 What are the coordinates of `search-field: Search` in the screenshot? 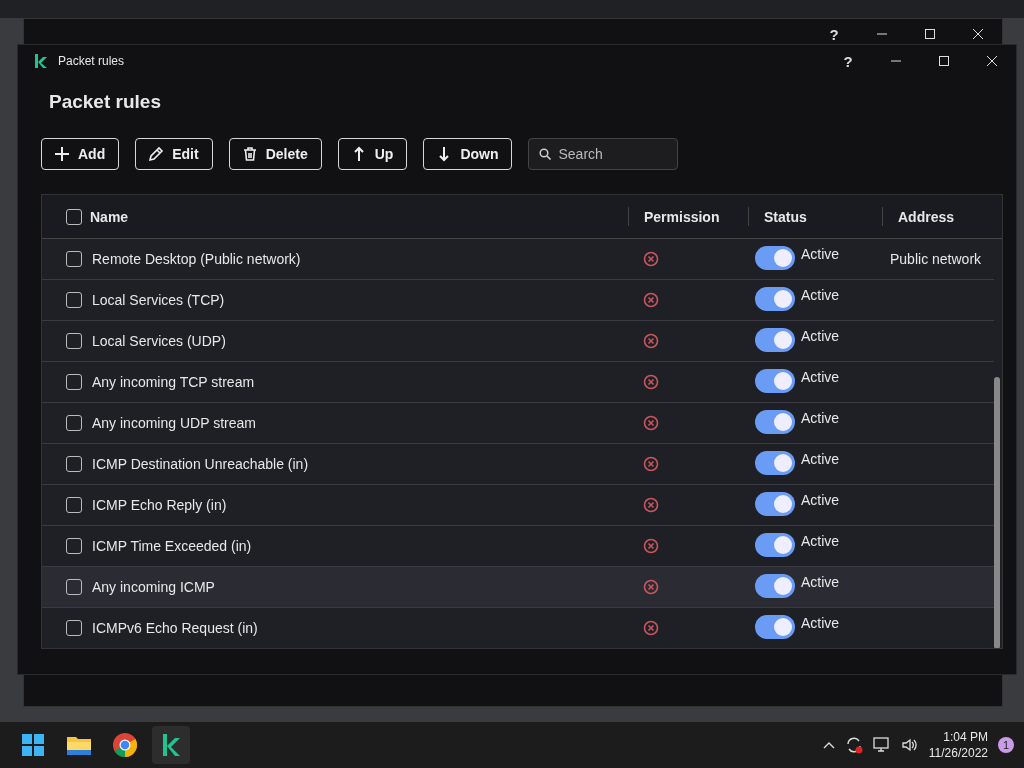 It's located at (603, 154).